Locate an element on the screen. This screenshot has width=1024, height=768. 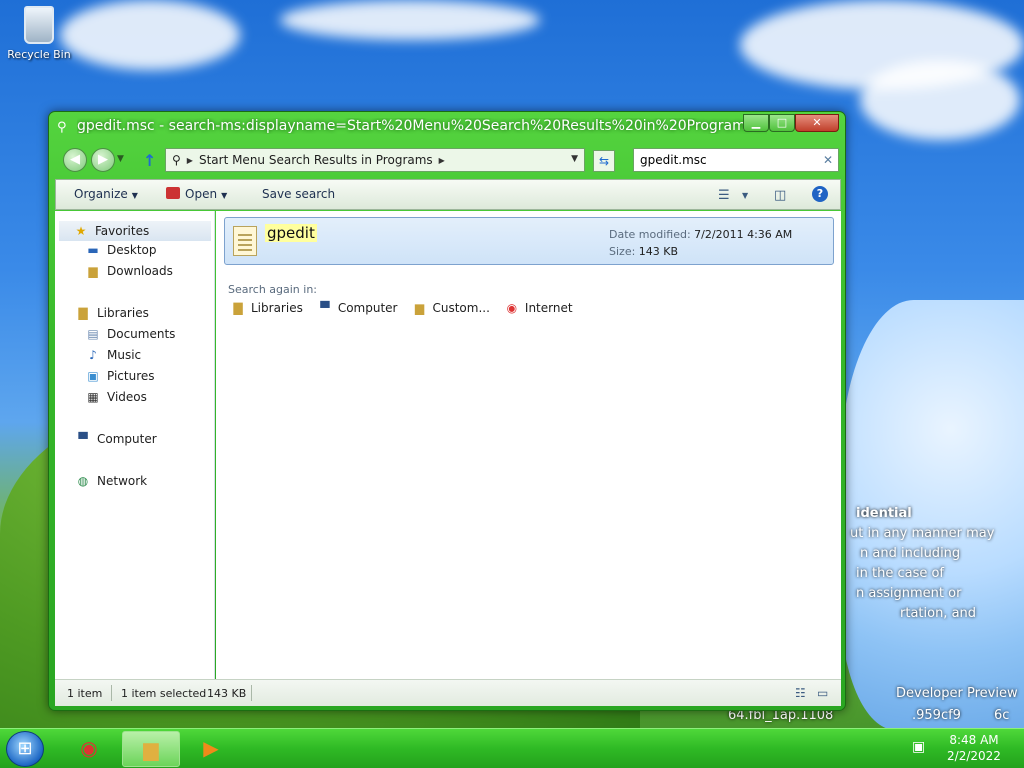
nav-pictures: ▣ Pictures is located at coordinates (120, 376).